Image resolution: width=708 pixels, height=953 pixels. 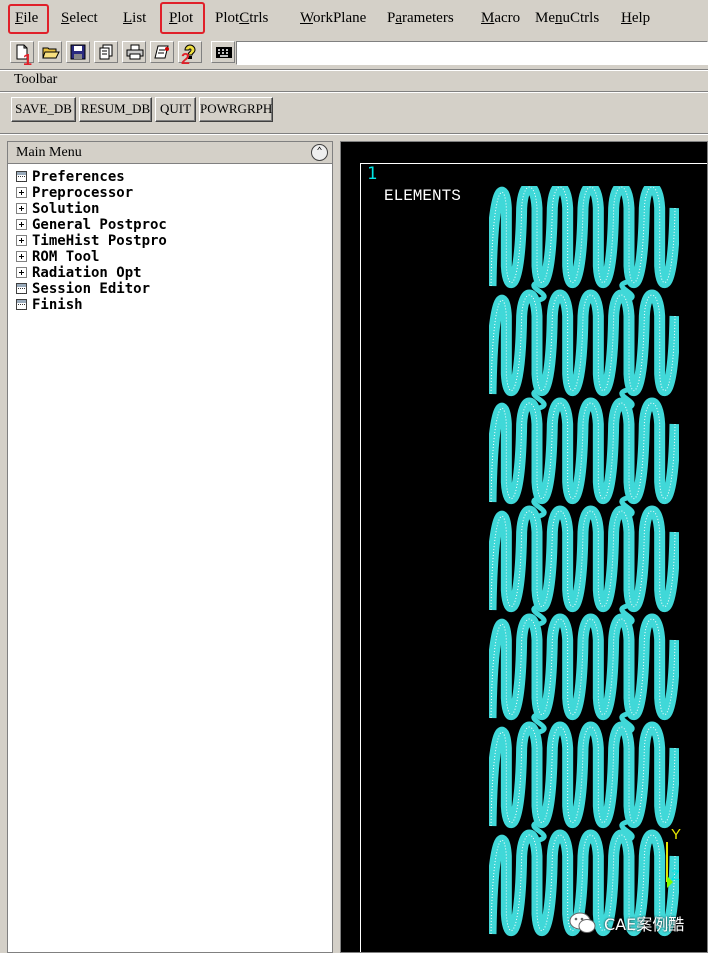 What do you see at coordinates (134, 52) in the screenshot?
I see `print-icon` at bounding box center [134, 52].